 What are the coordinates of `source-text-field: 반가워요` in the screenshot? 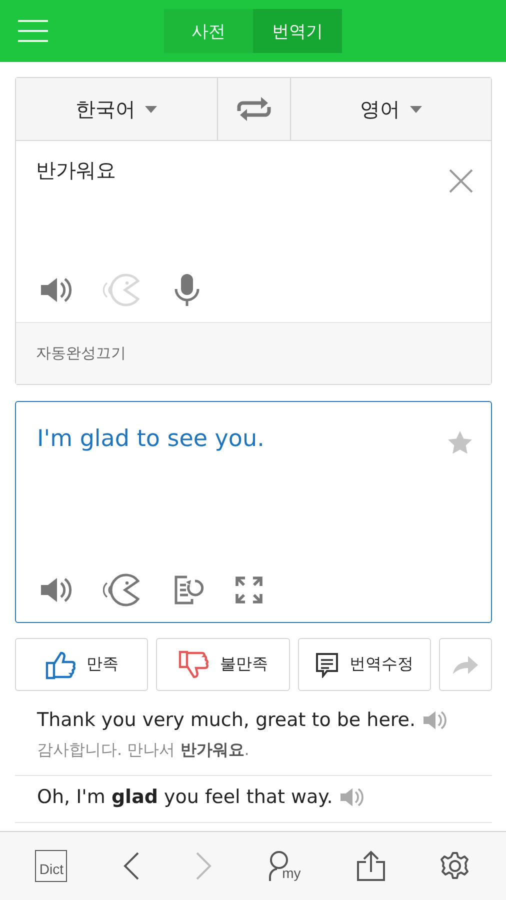 It's located at (253, 170).